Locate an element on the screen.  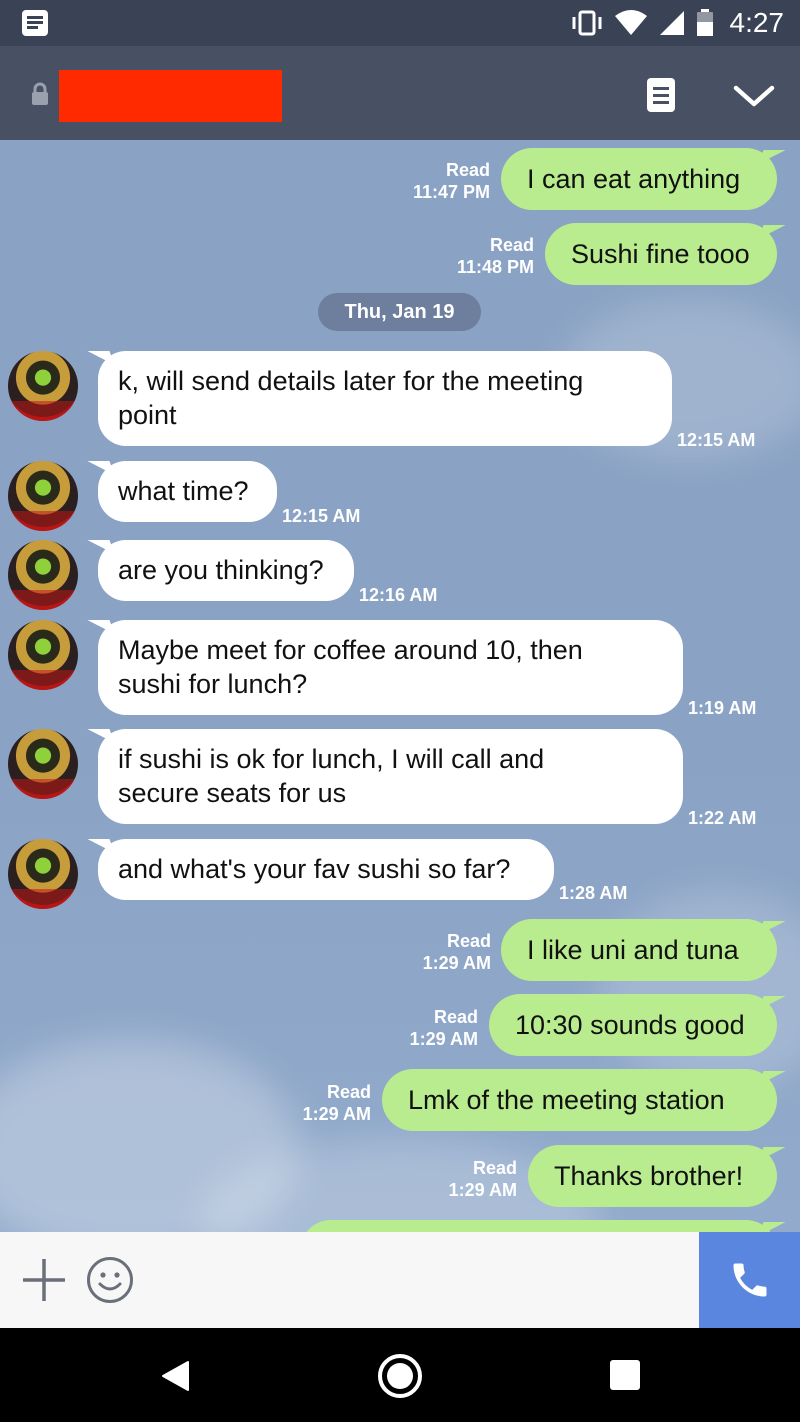
message-bubble-outgoing: 10:30 sounds good is located at coordinates (633, 1025).